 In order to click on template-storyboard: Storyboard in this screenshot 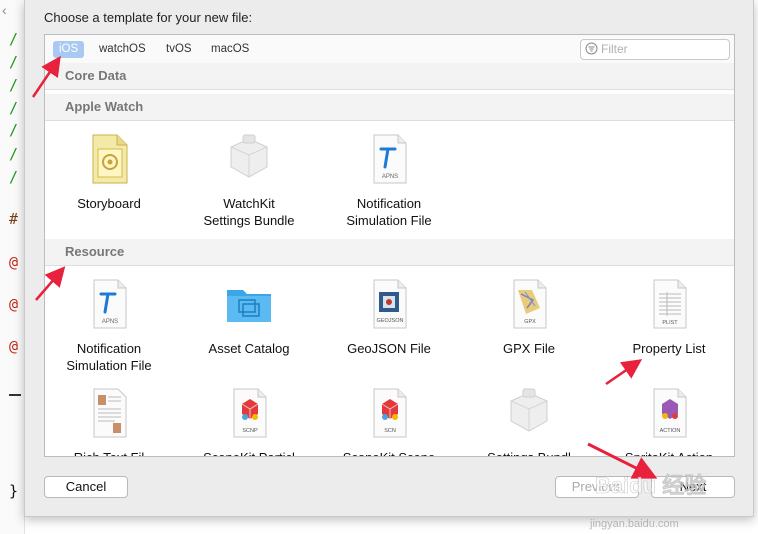, I will do `click(112, 183)`.